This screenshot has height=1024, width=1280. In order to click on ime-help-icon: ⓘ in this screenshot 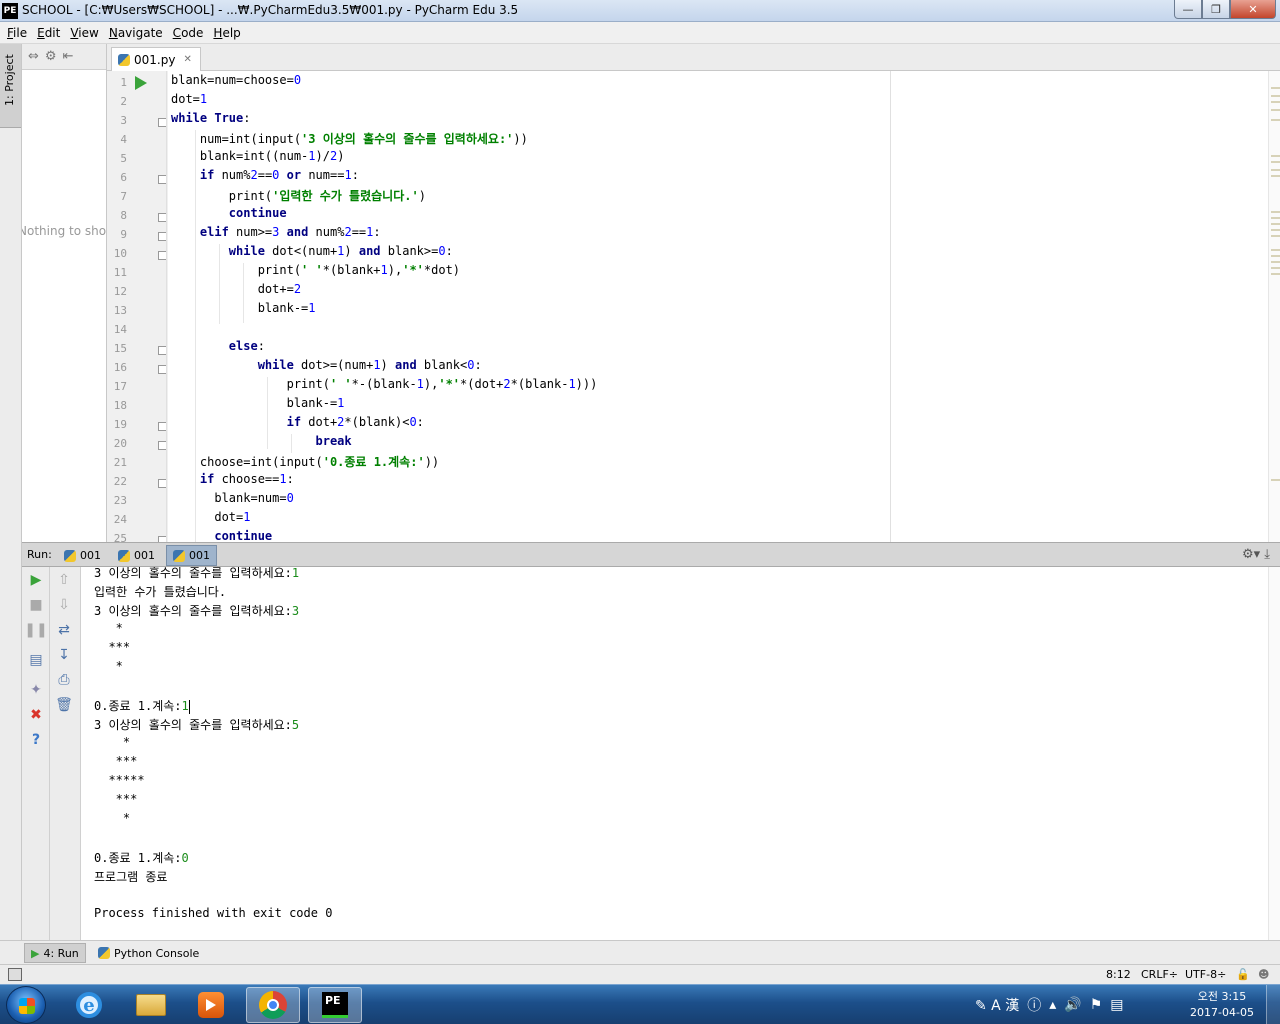, I will do `click(1034, 1005)`.